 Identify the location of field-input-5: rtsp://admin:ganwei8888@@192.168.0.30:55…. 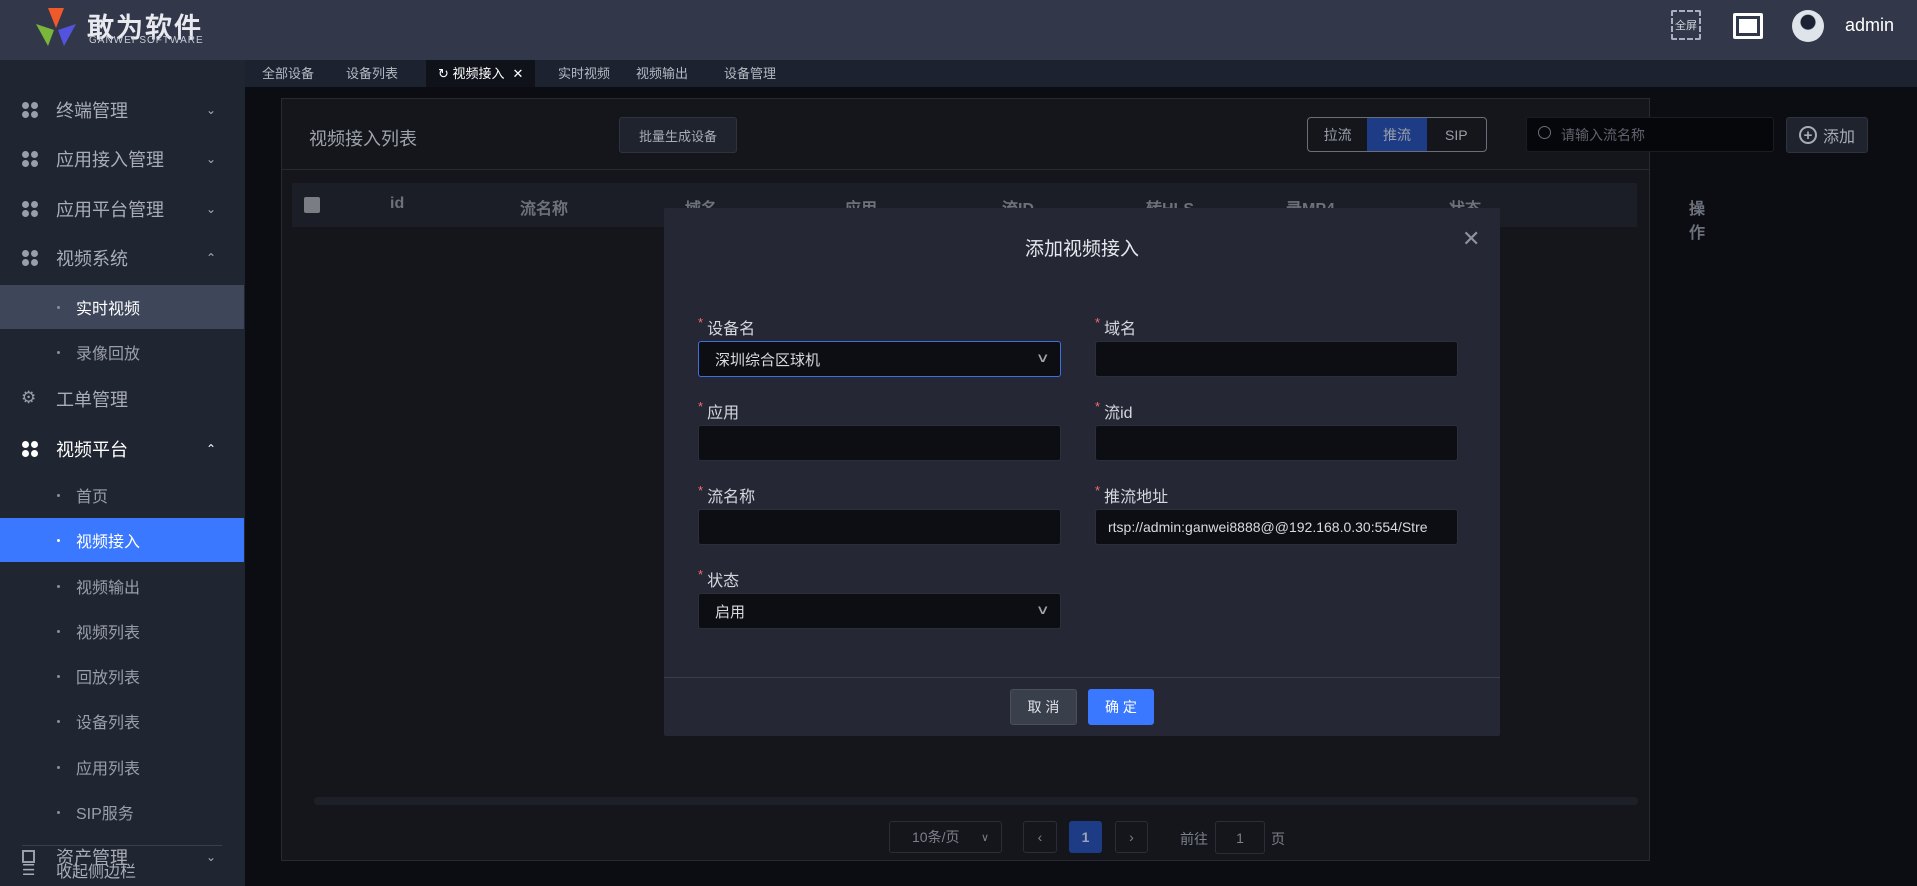
(1276, 527).